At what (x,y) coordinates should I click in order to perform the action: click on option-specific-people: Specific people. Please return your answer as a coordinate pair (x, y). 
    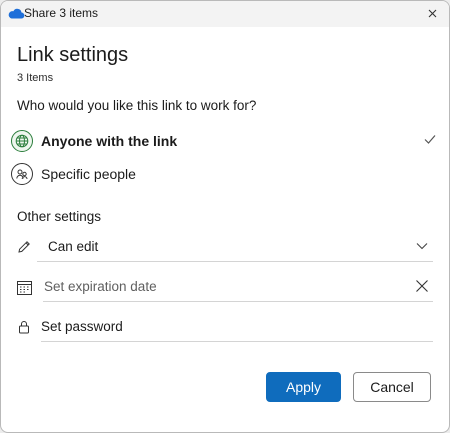
    Looking at the image, I should click on (225, 176).